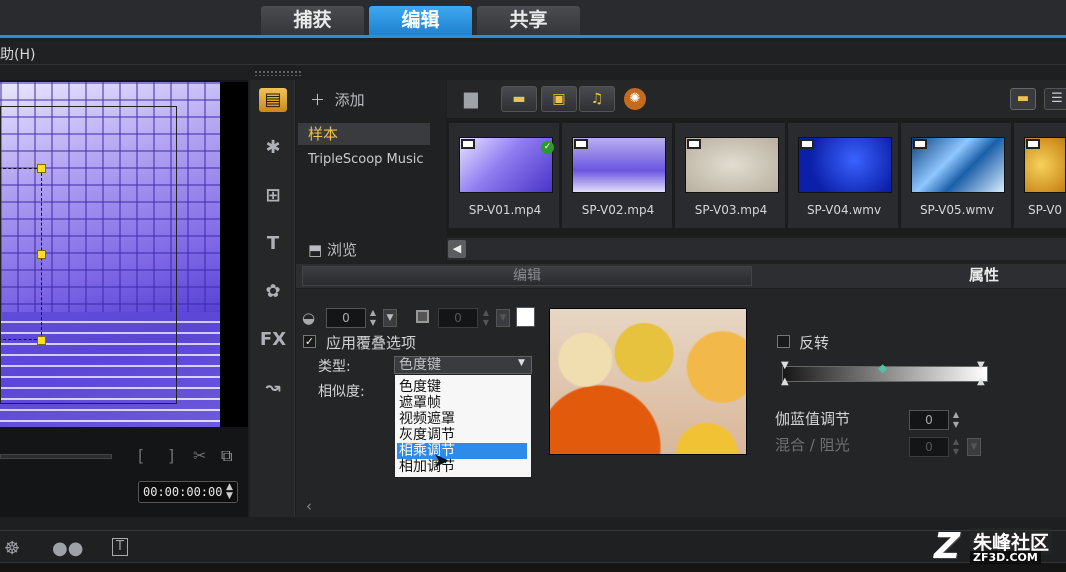  Describe the element at coordinates (273, 388) in the screenshot. I see `path-icon: ↝` at that location.